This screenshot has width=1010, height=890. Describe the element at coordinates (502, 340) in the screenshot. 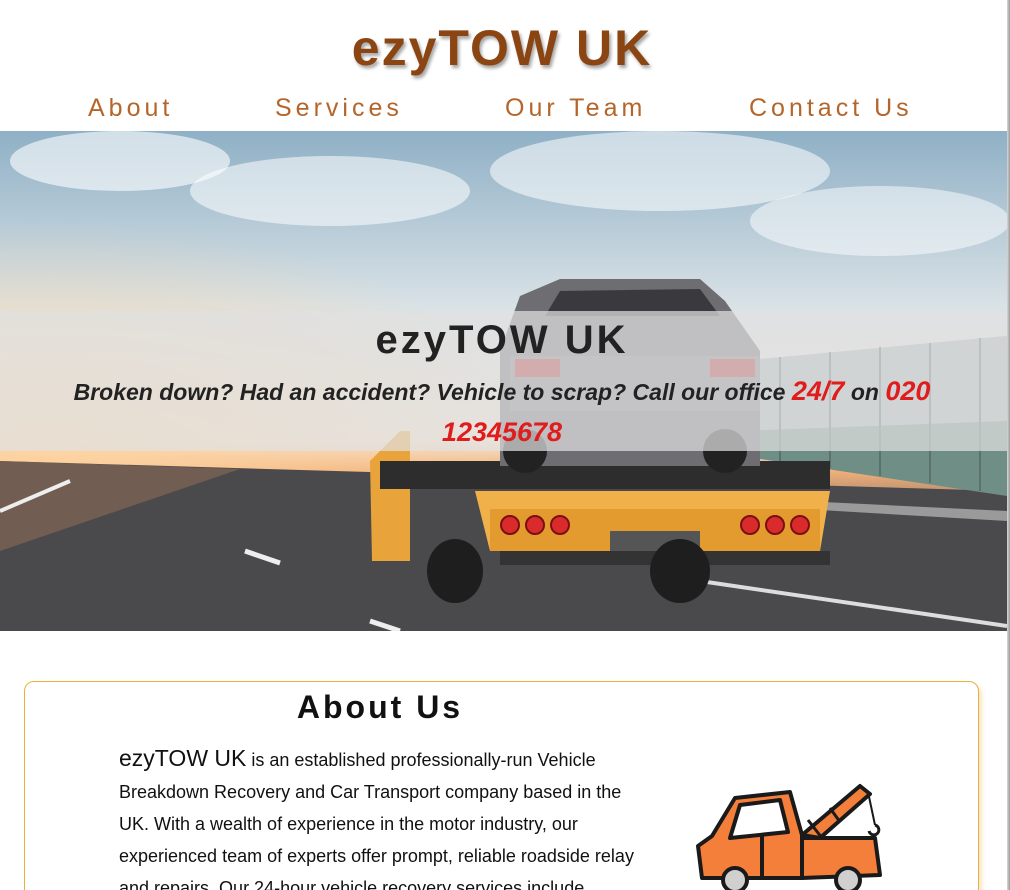

I see `hero-title: ezyTOW UK` at that location.